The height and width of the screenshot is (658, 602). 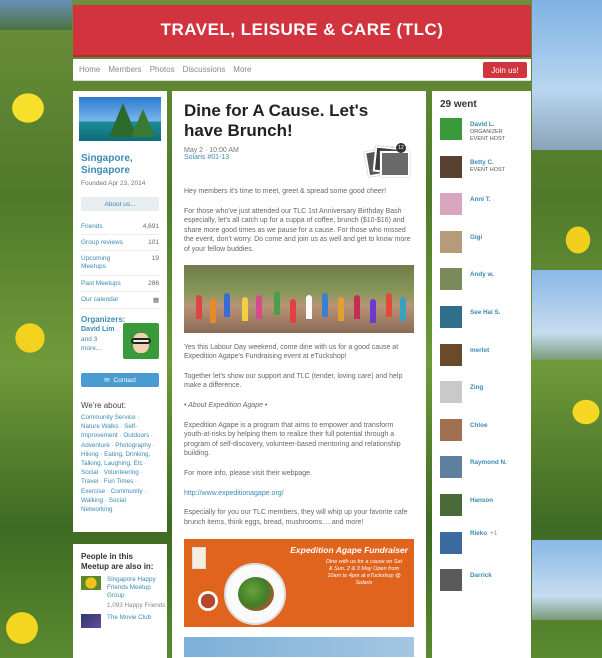 I want to click on event-photos-stack: 12, so click(x=387, y=162).